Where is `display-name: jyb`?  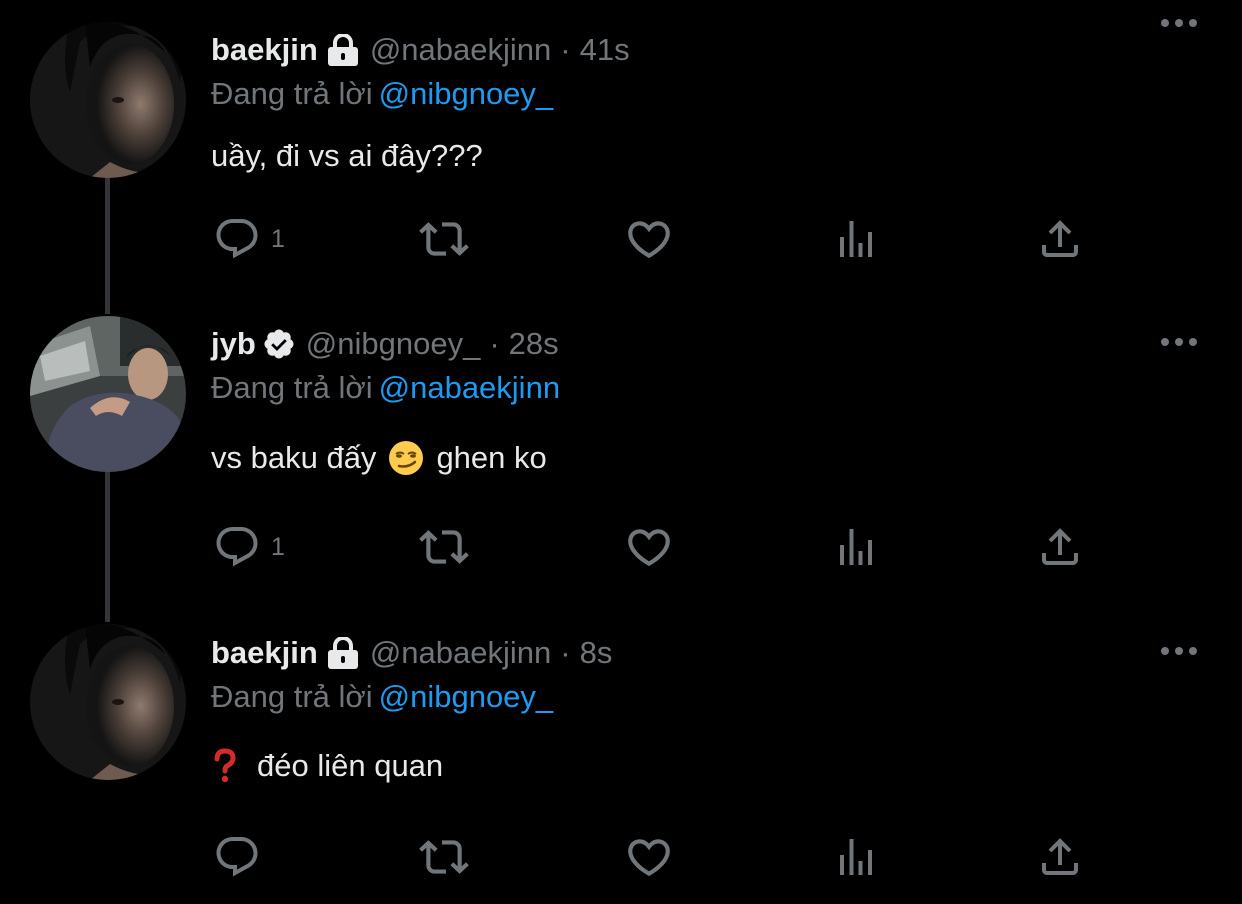
display-name: jyb is located at coordinates (233, 344).